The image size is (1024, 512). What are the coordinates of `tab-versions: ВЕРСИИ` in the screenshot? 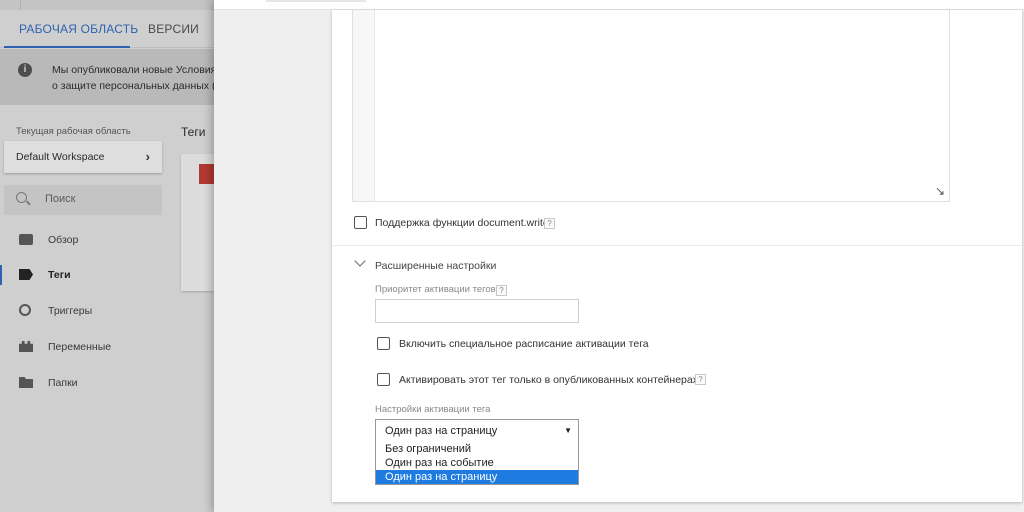 It's located at (173, 29).